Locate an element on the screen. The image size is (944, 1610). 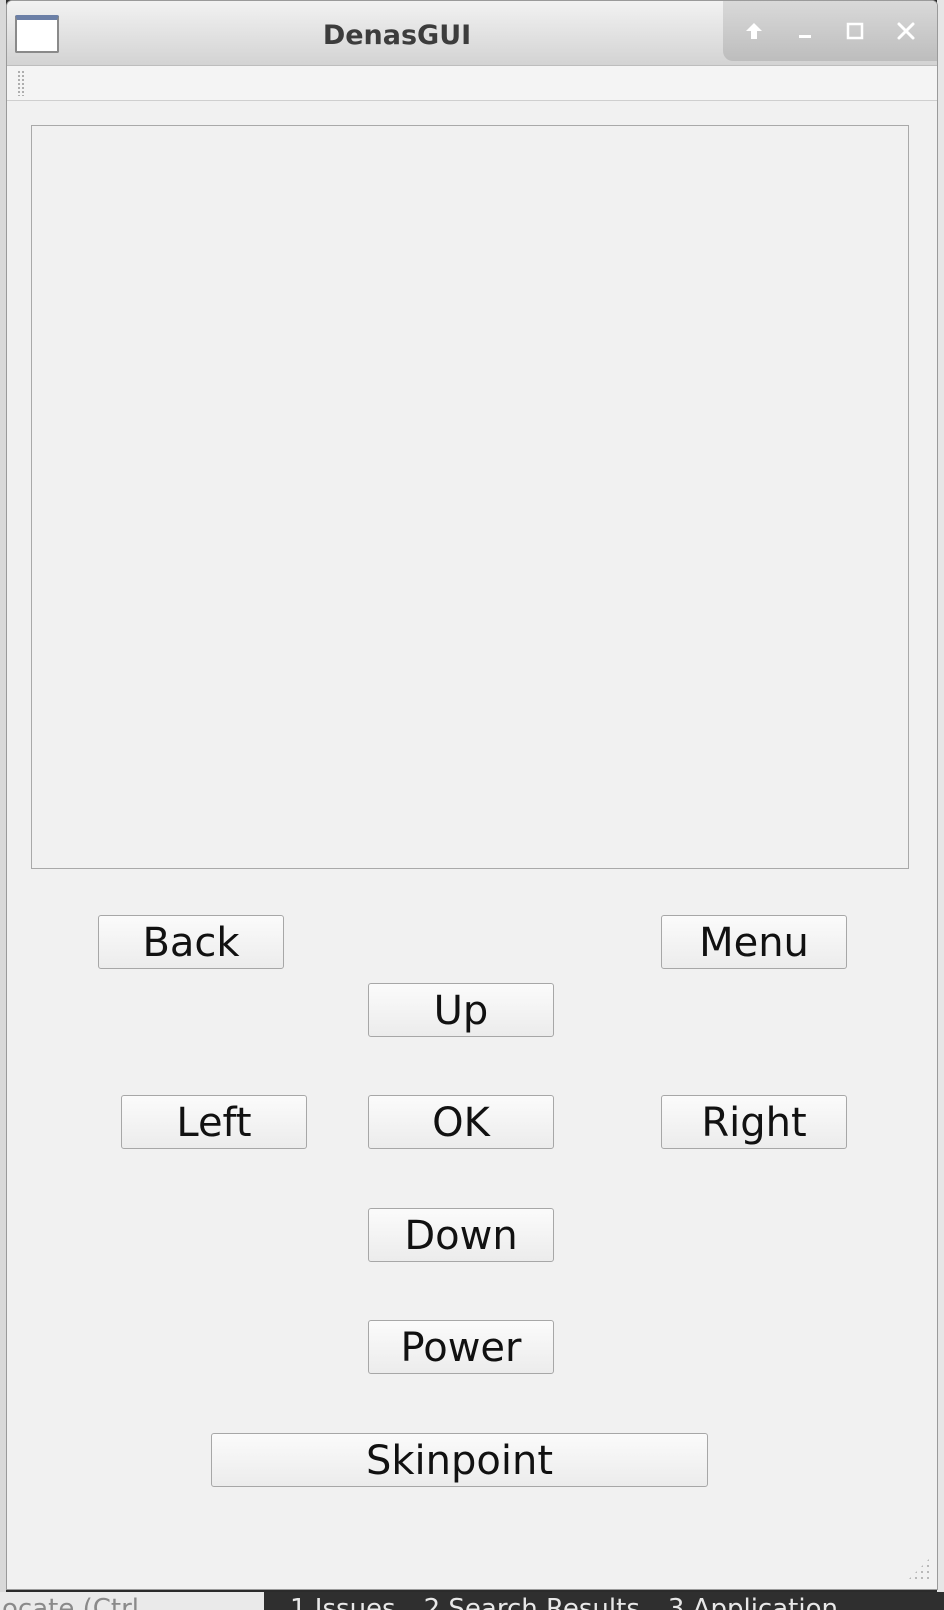
taskbar-tab-issues: 1 Issues is located at coordinates (343, 1601).